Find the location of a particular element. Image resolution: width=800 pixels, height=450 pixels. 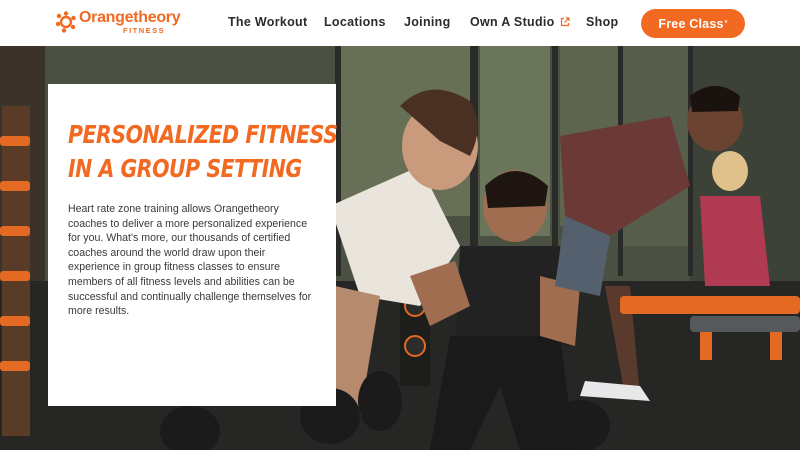

free-class-button: Free Class * is located at coordinates (693, 23).